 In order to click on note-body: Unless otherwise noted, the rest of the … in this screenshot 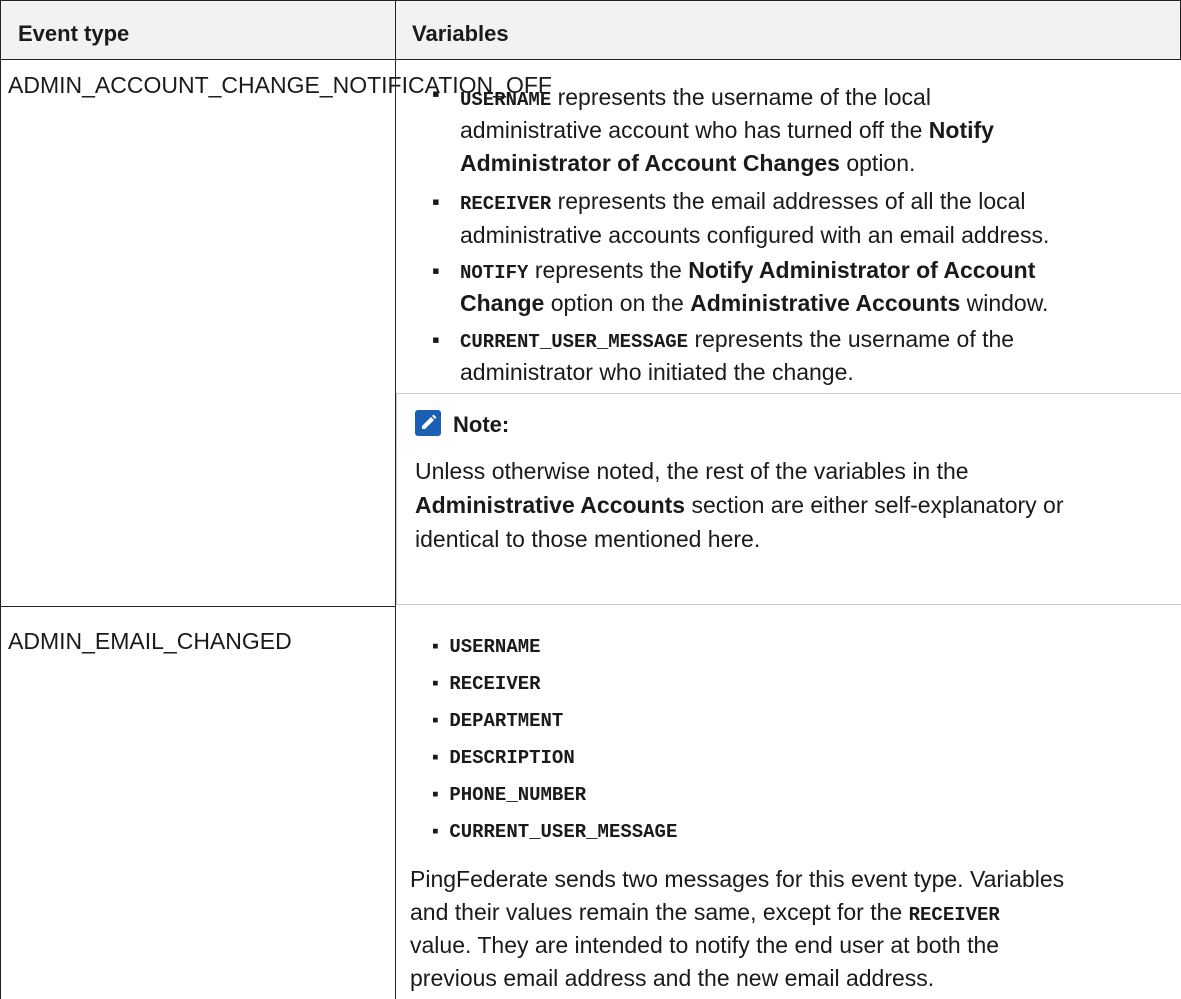, I will do `click(739, 505)`.